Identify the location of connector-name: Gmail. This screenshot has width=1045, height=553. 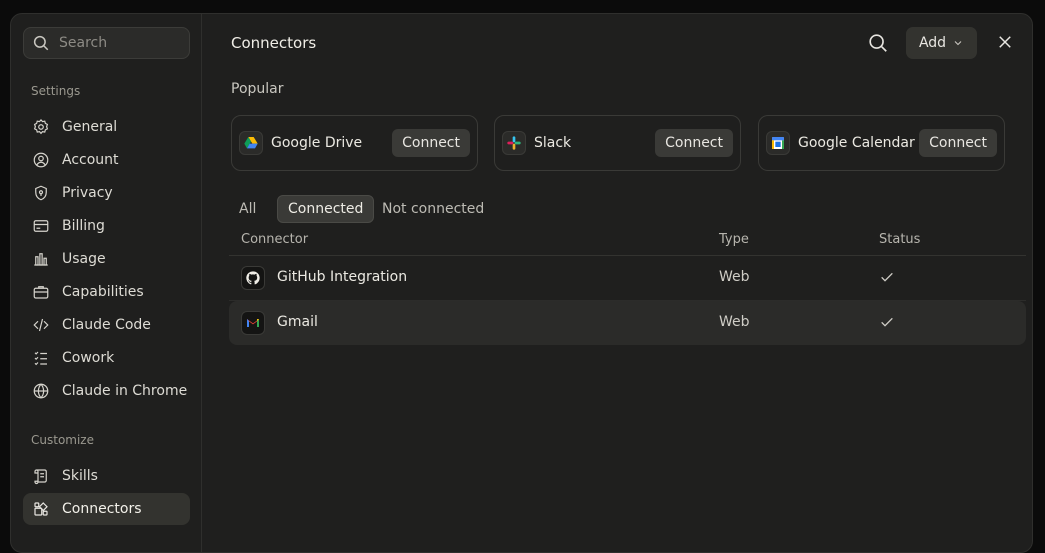
(297, 322).